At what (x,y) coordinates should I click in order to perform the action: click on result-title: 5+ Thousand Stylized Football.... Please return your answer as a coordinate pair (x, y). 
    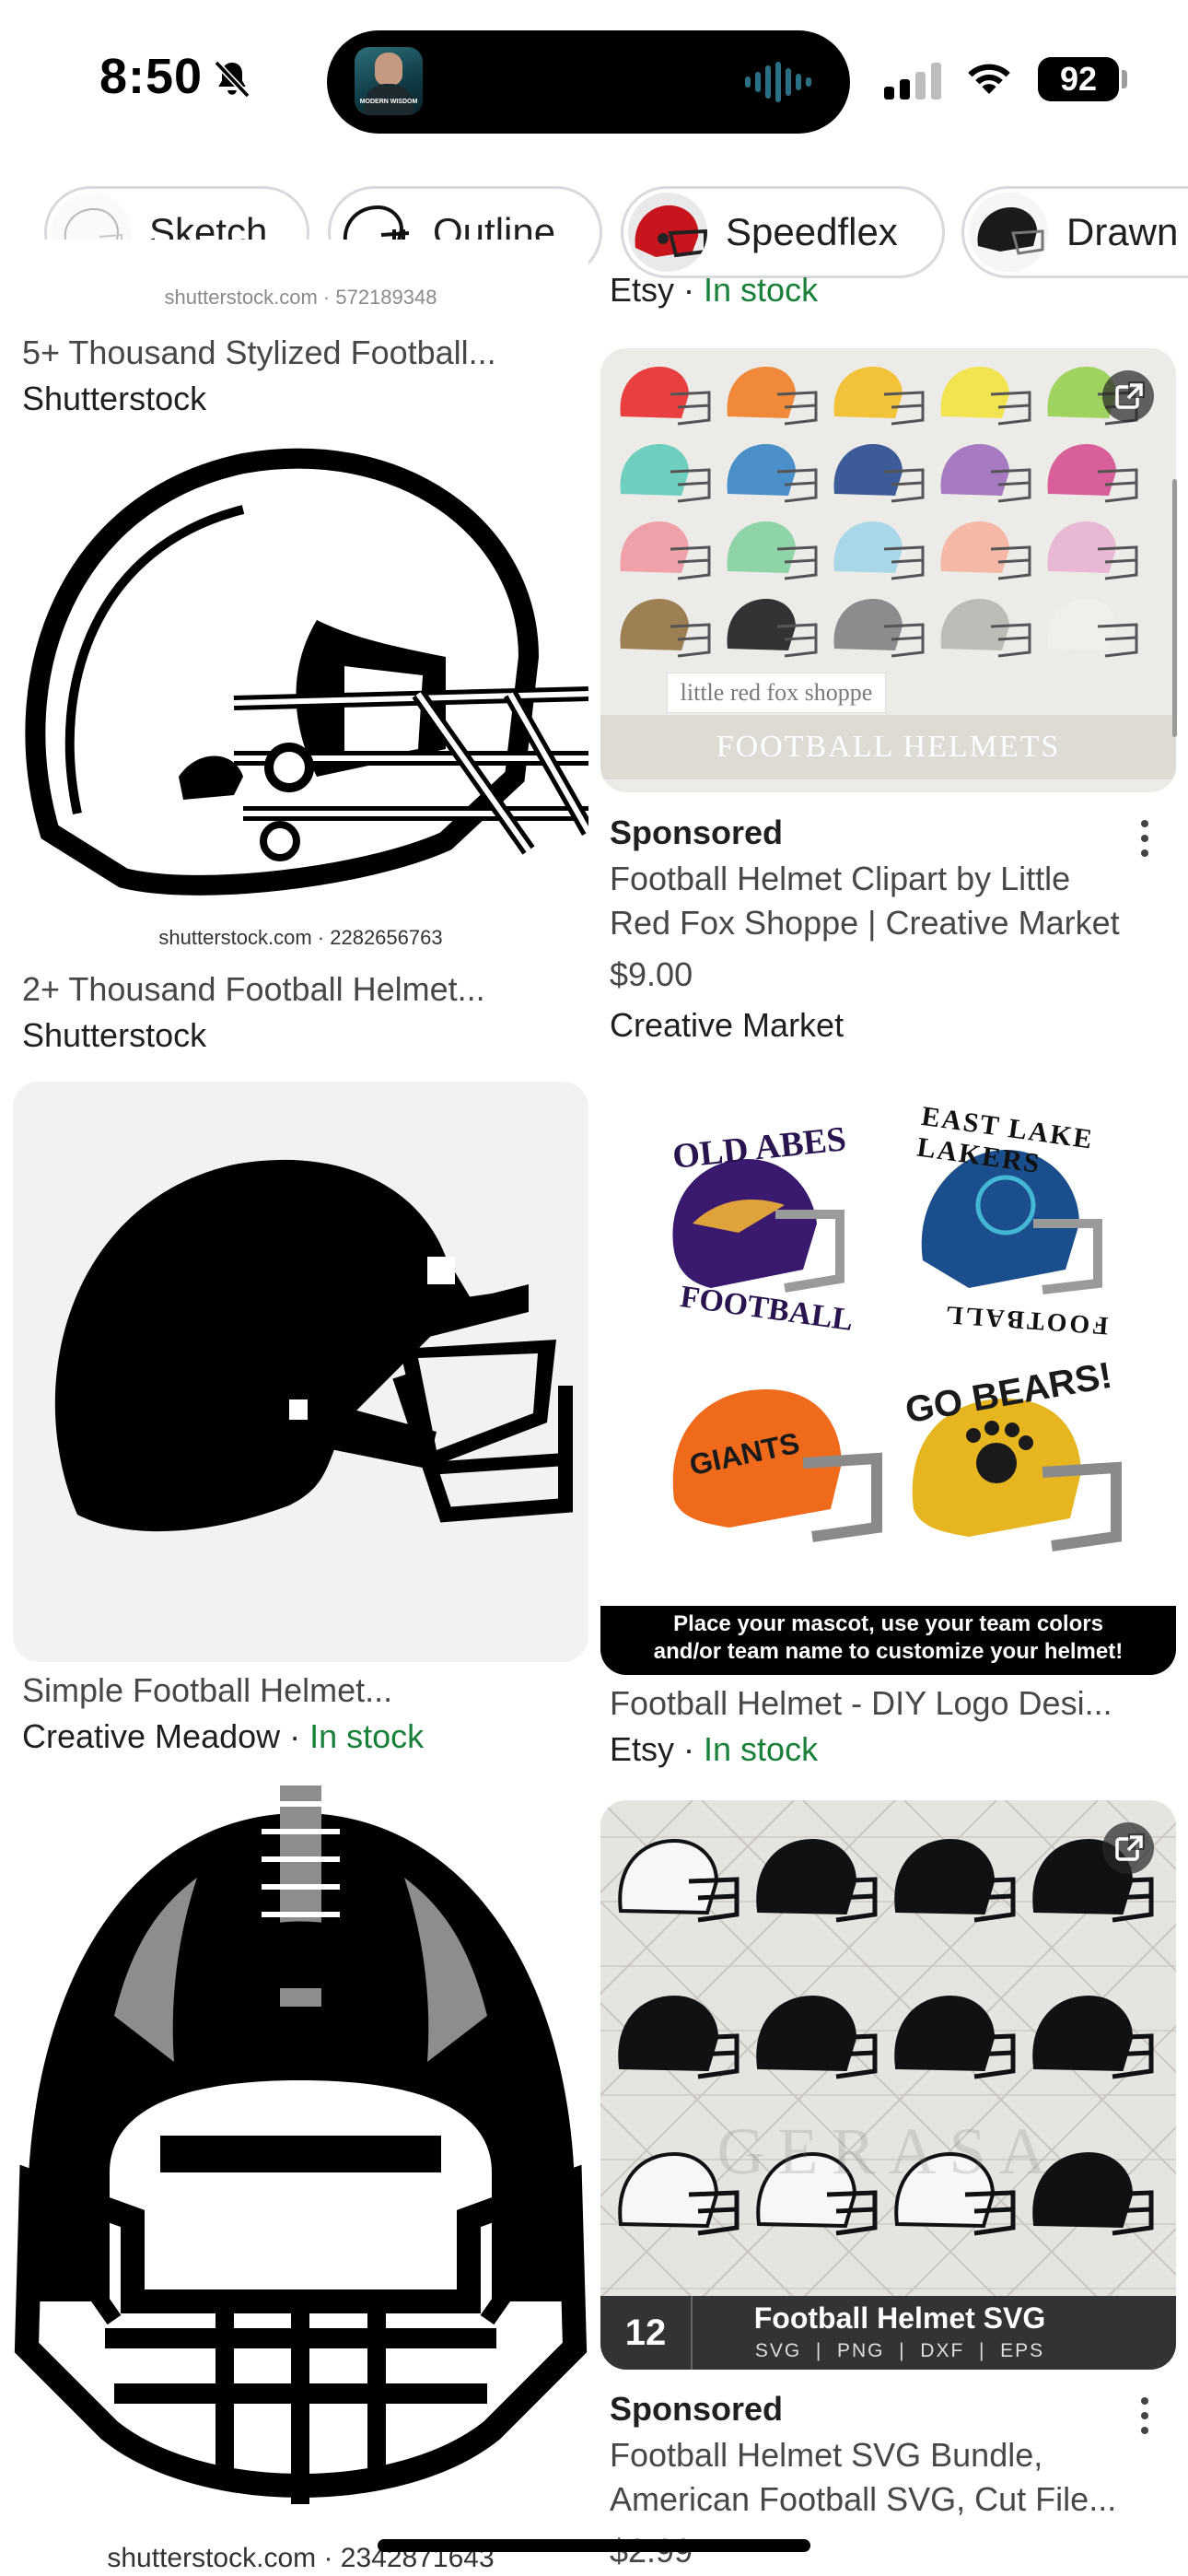
    Looking at the image, I should click on (259, 352).